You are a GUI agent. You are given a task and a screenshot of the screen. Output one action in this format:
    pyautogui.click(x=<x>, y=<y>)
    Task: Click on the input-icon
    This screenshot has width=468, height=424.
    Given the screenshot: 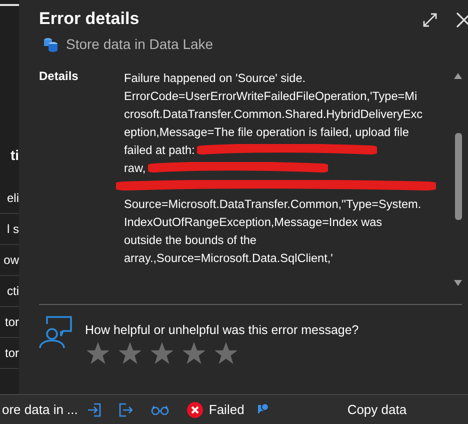 What is the action you would take?
    pyautogui.click(x=93, y=409)
    